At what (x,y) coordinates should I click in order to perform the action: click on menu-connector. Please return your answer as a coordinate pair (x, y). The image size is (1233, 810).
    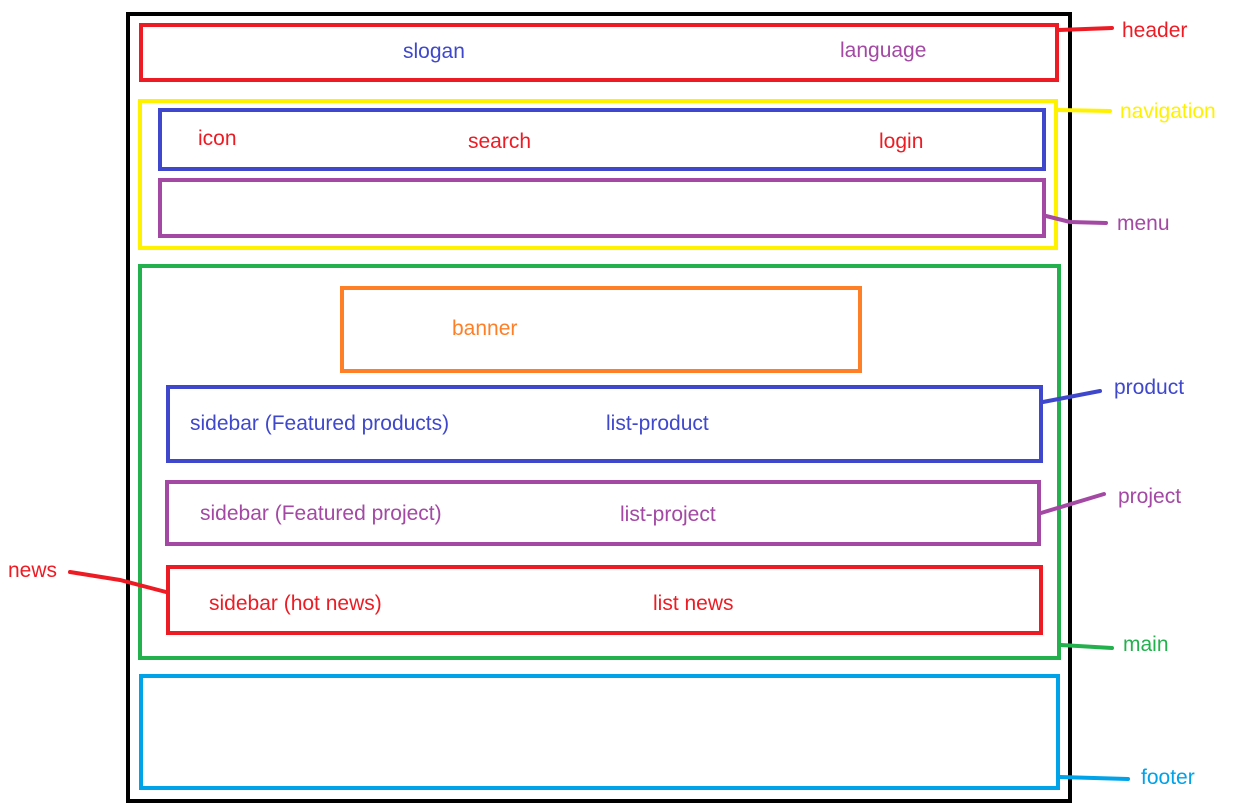
    Looking at the image, I should click on (1076, 219).